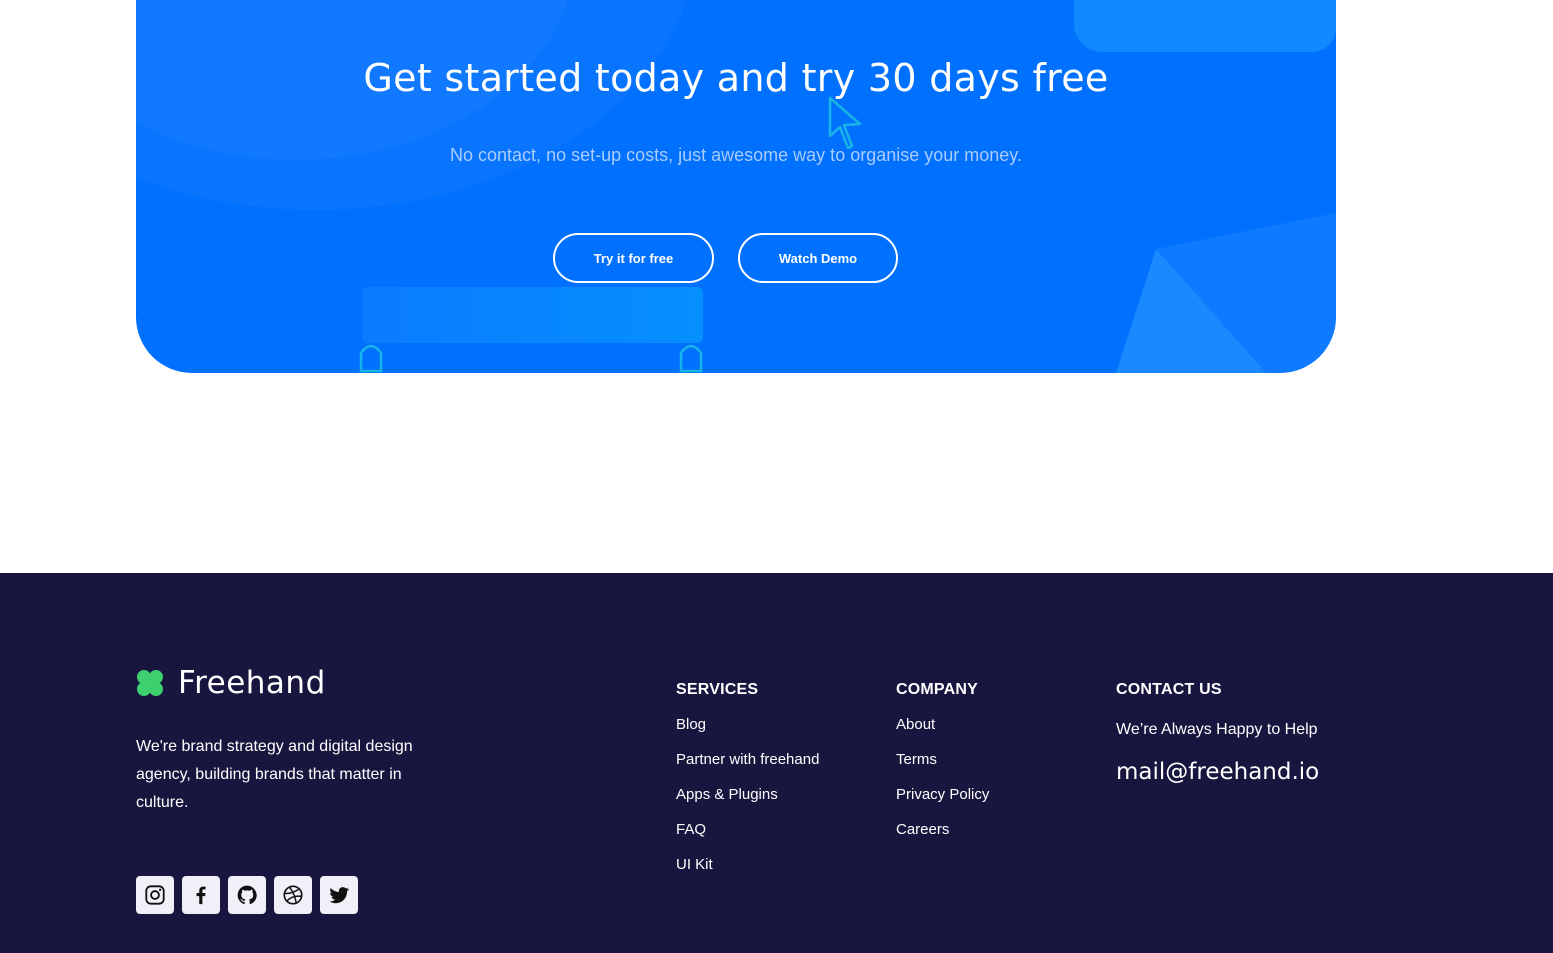 The height and width of the screenshot is (953, 1553). I want to click on contact-email-link: mail@freehand.io, so click(1217, 772).